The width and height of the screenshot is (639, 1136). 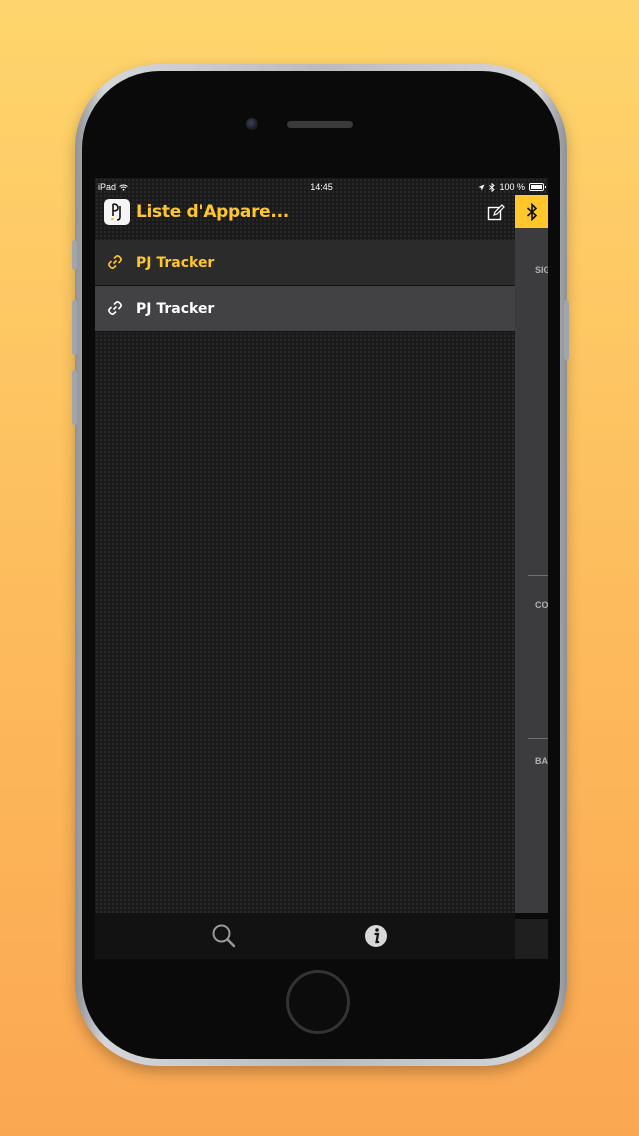 What do you see at coordinates (305, 936) in the screenshot?
I see `tab-bar` at bounding box center [305, 936].